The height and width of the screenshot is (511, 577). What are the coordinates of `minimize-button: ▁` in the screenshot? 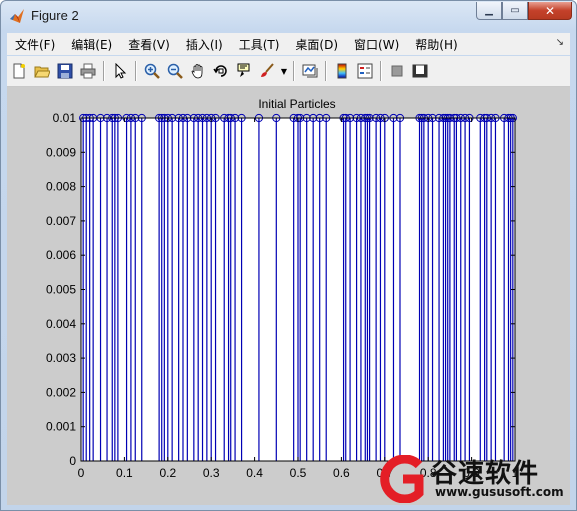 It's located at (489, 11).